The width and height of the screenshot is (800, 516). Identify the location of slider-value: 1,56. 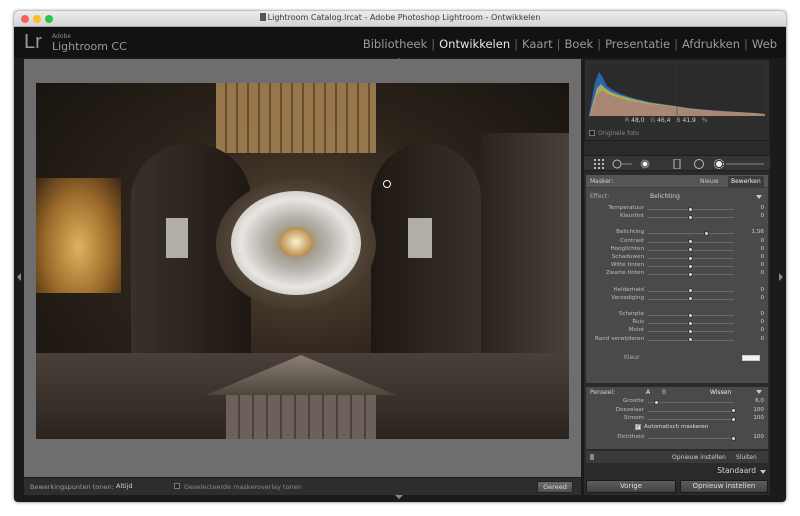
(758, 232).